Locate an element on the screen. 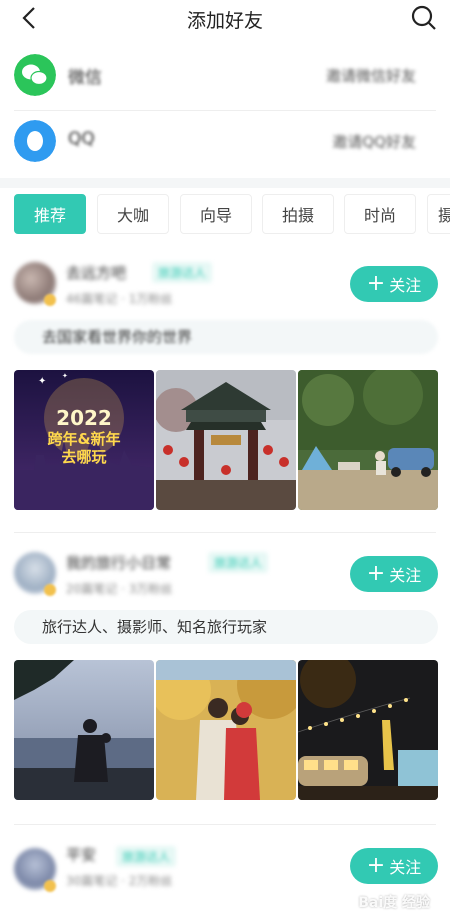 Image resolution: width=450 pixels, height=920 pixels. username: 我的旅行小日常 is located at coordinates (118, 562).